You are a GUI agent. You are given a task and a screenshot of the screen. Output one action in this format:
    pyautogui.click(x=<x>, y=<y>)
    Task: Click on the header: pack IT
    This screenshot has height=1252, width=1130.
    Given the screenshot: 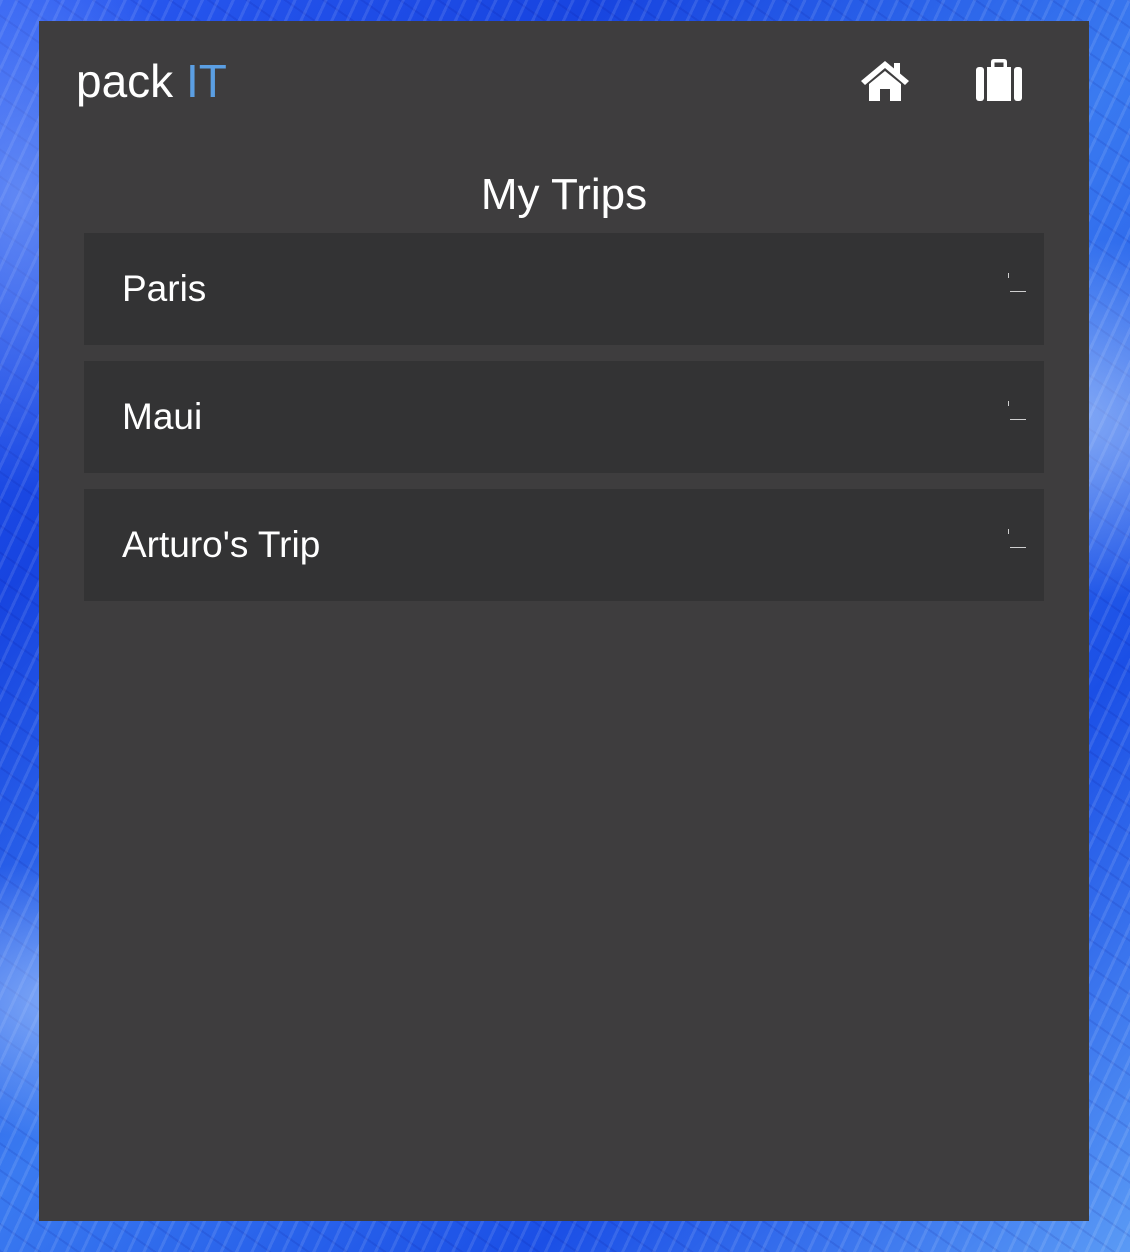 What is the action you would take?
    pyautogui.click(x=564, y=81)
    